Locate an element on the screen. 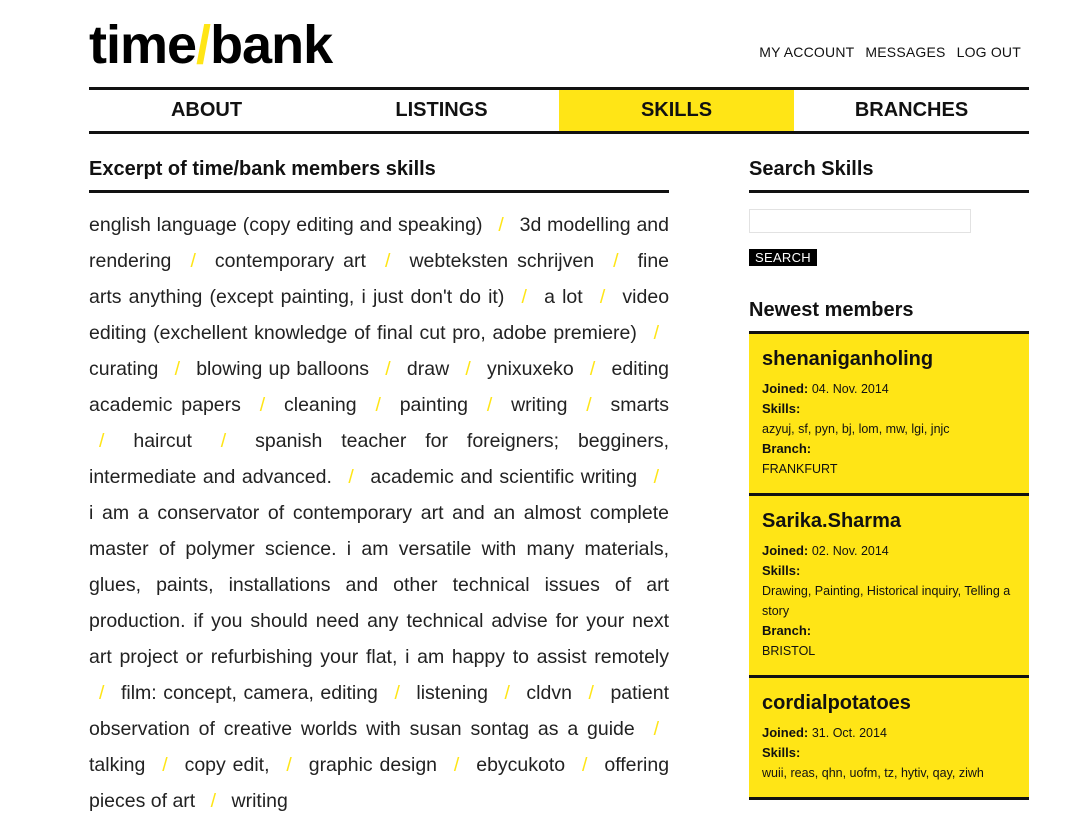  nav-about: ABOUT is located at coordinates (206, 110).